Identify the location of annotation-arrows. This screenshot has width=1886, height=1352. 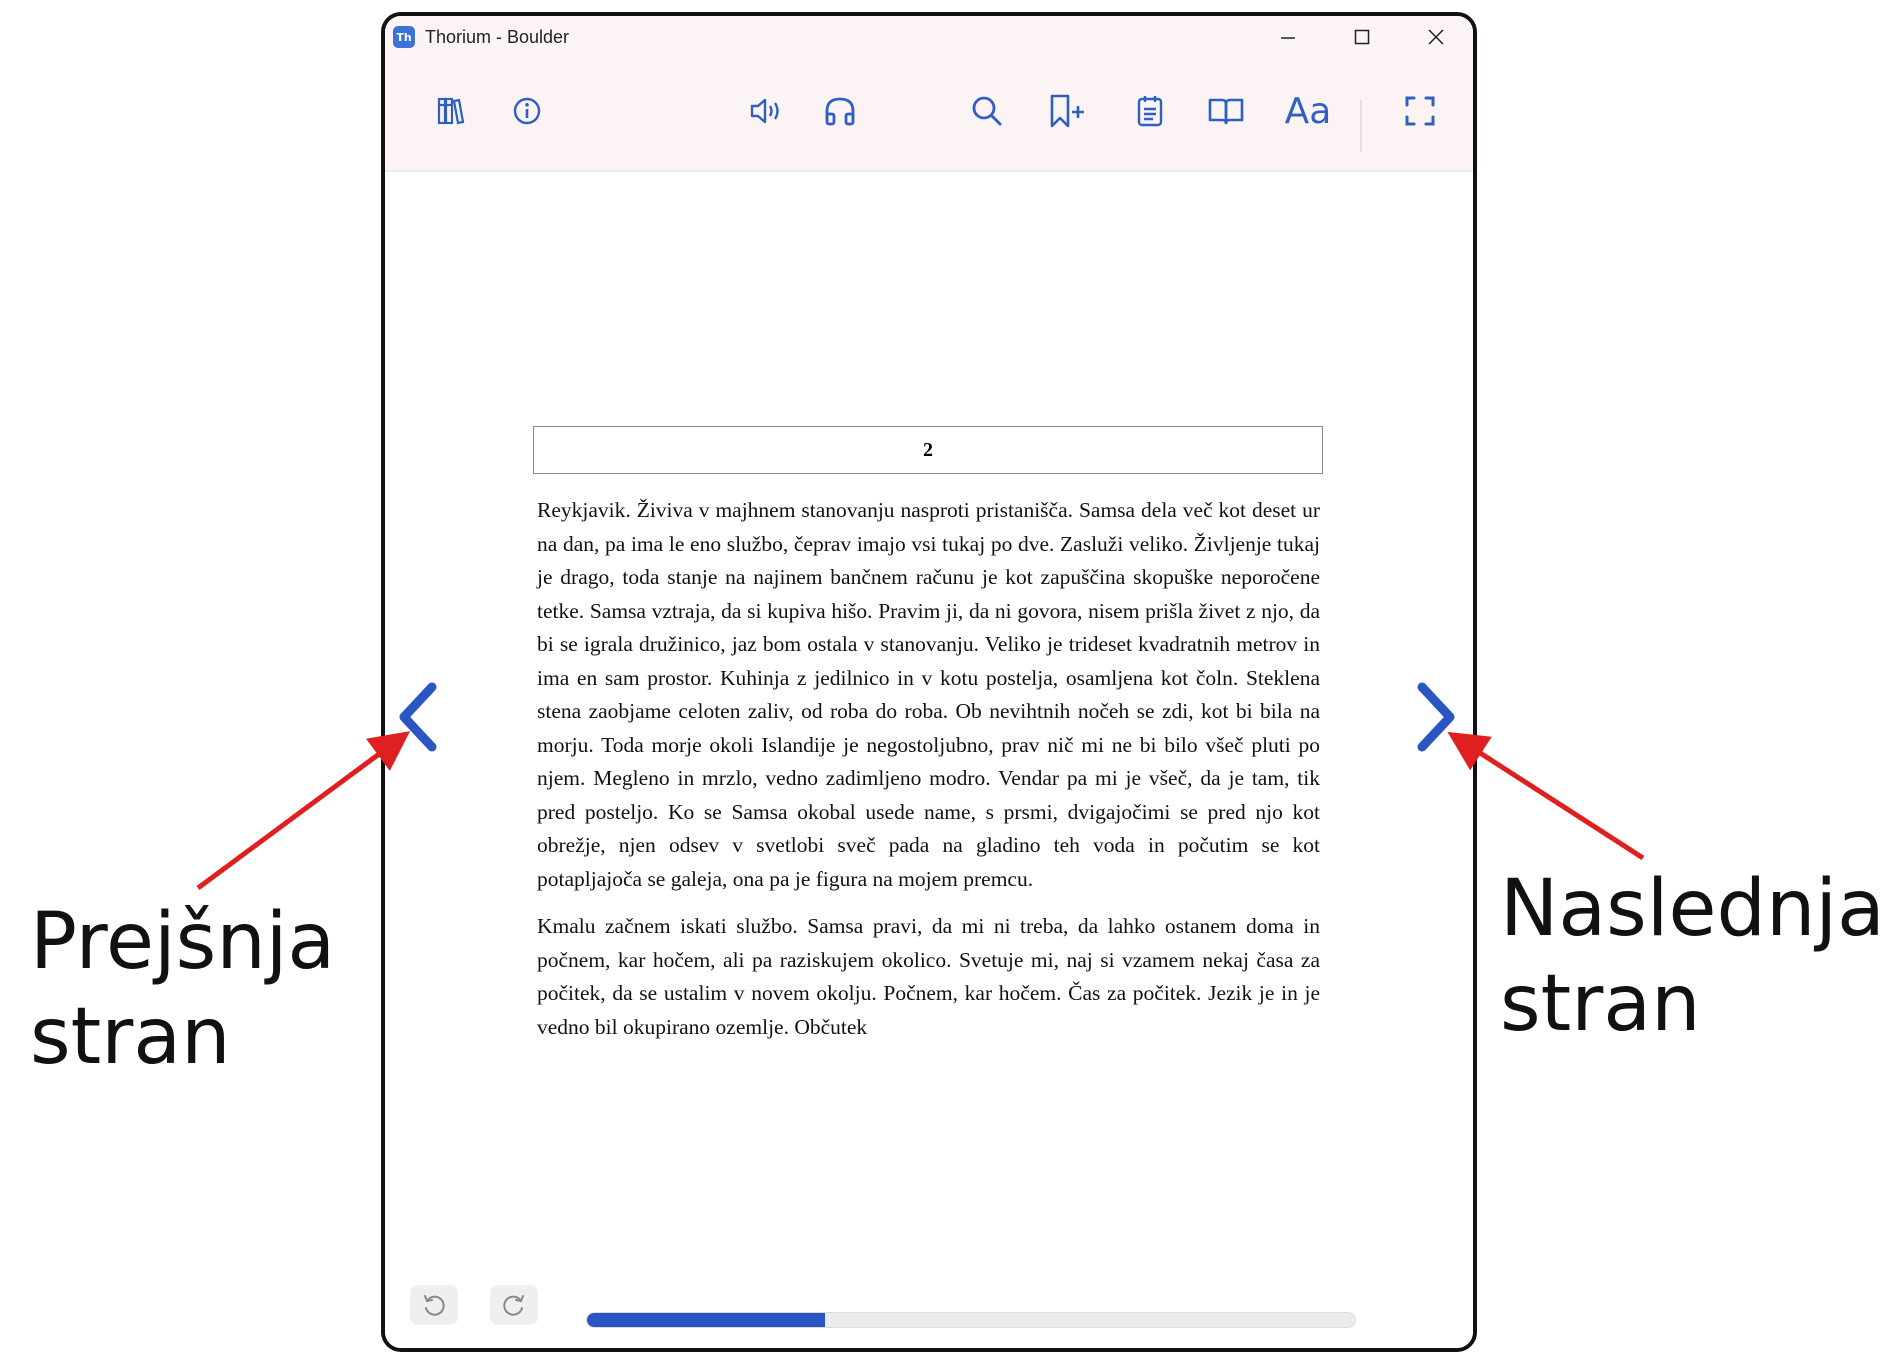
(920, 811).